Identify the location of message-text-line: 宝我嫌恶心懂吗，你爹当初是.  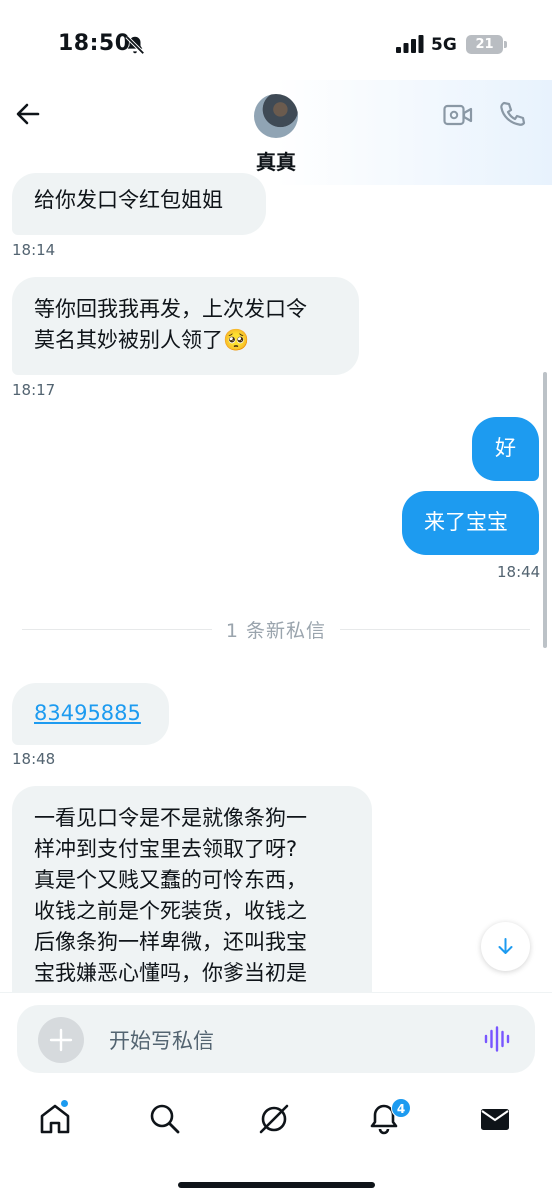
(170, 973).